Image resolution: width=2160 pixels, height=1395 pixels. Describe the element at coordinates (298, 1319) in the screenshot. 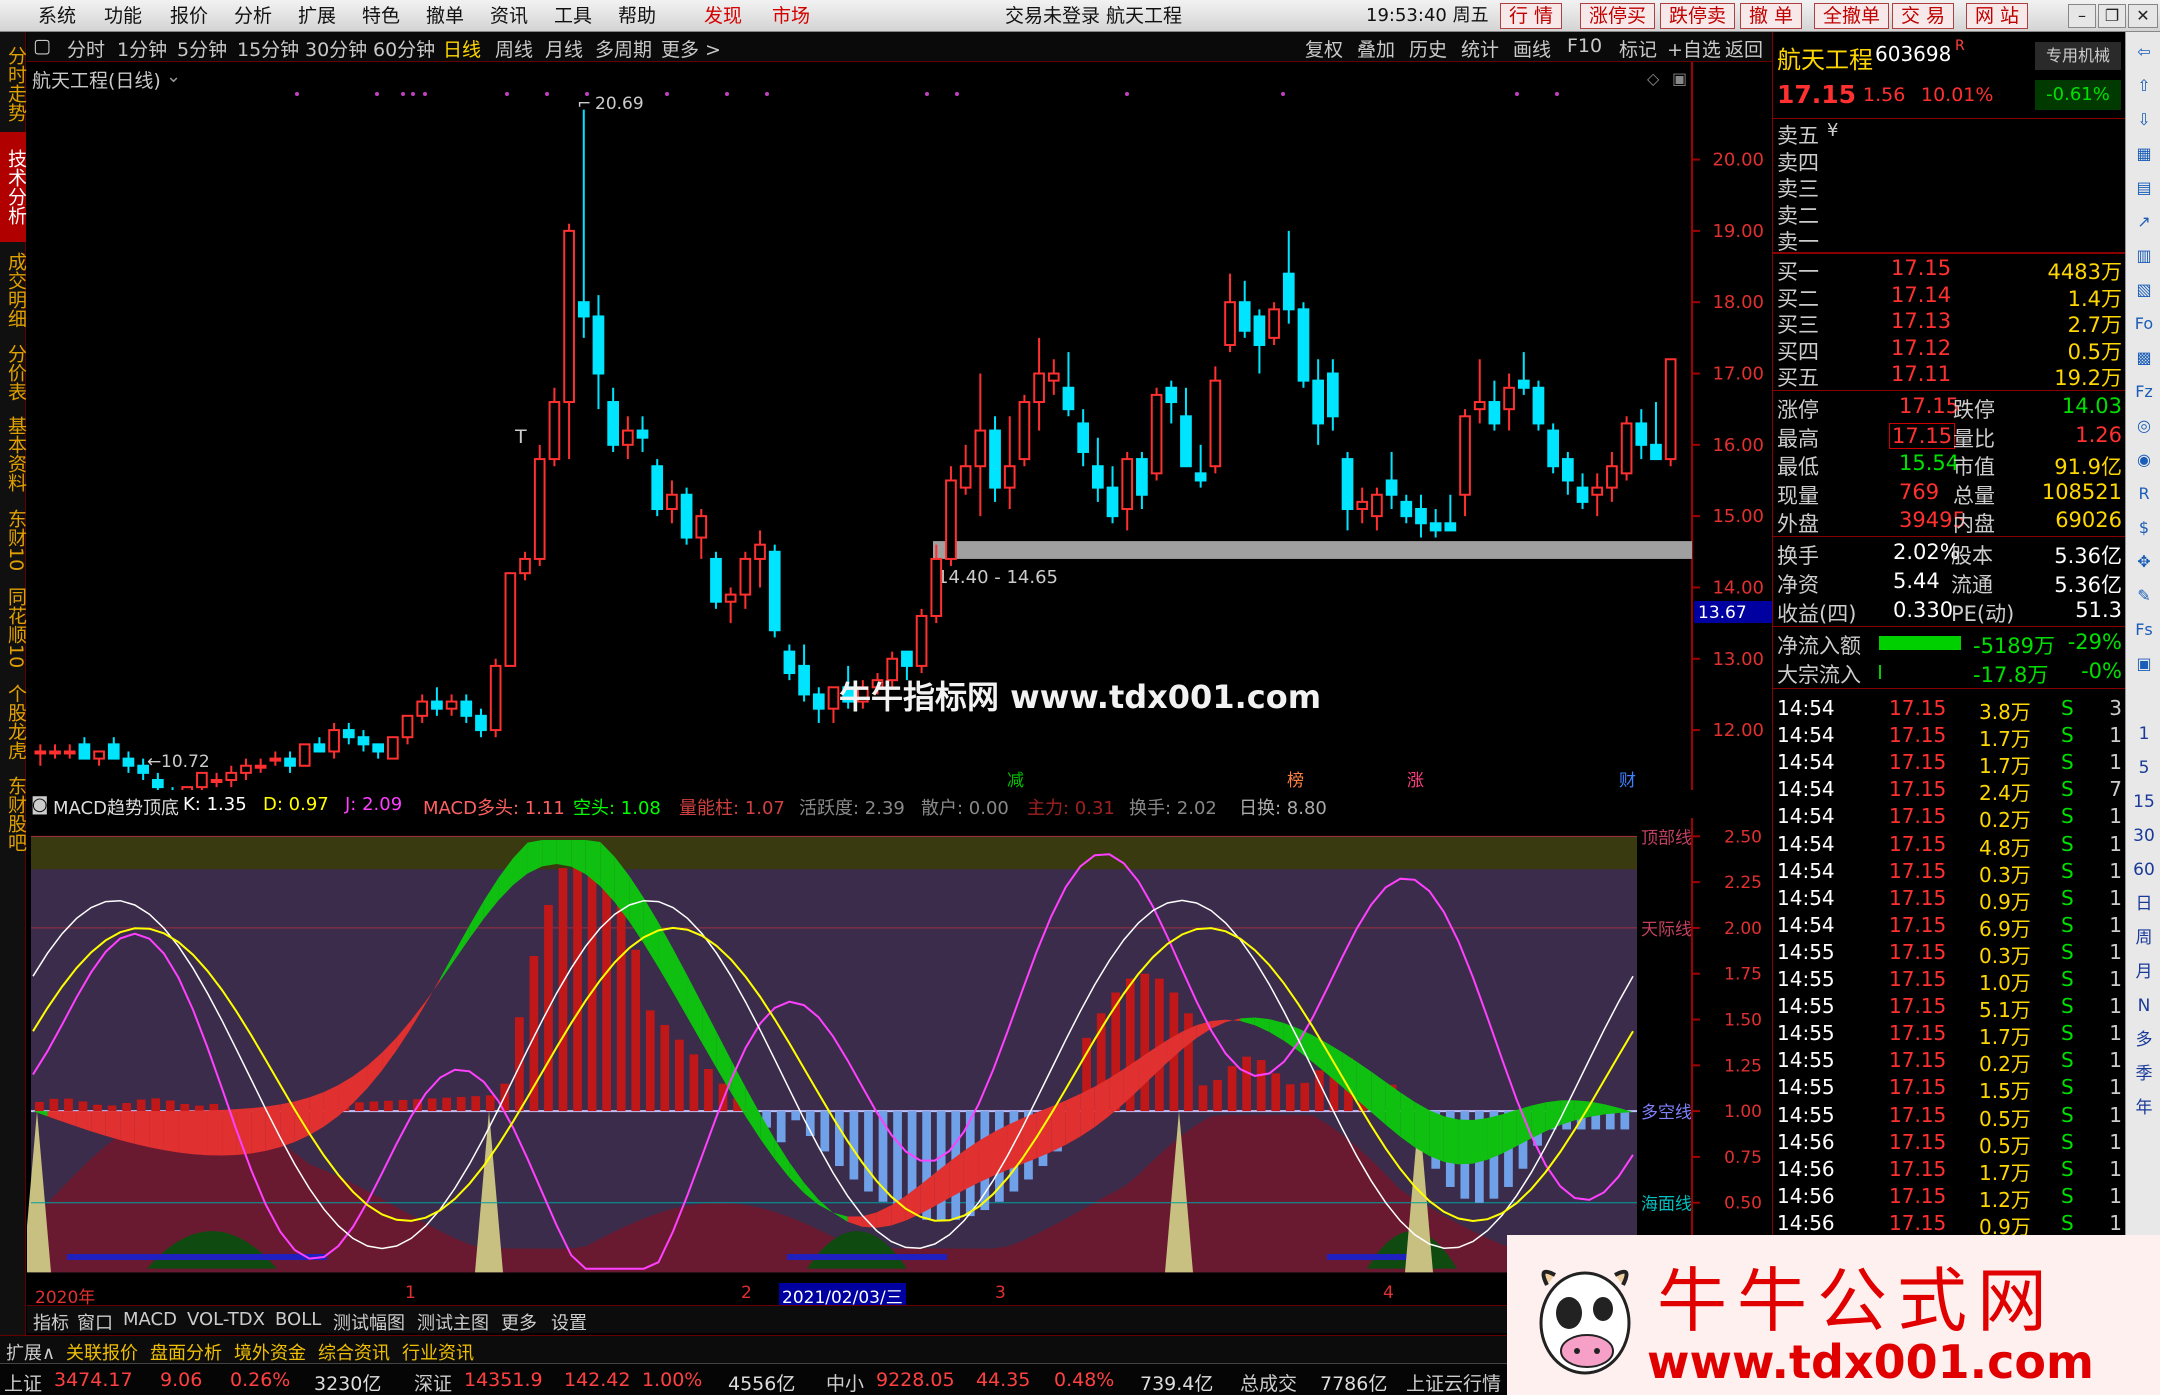

I see `tab-boll: BOLL` at that location.